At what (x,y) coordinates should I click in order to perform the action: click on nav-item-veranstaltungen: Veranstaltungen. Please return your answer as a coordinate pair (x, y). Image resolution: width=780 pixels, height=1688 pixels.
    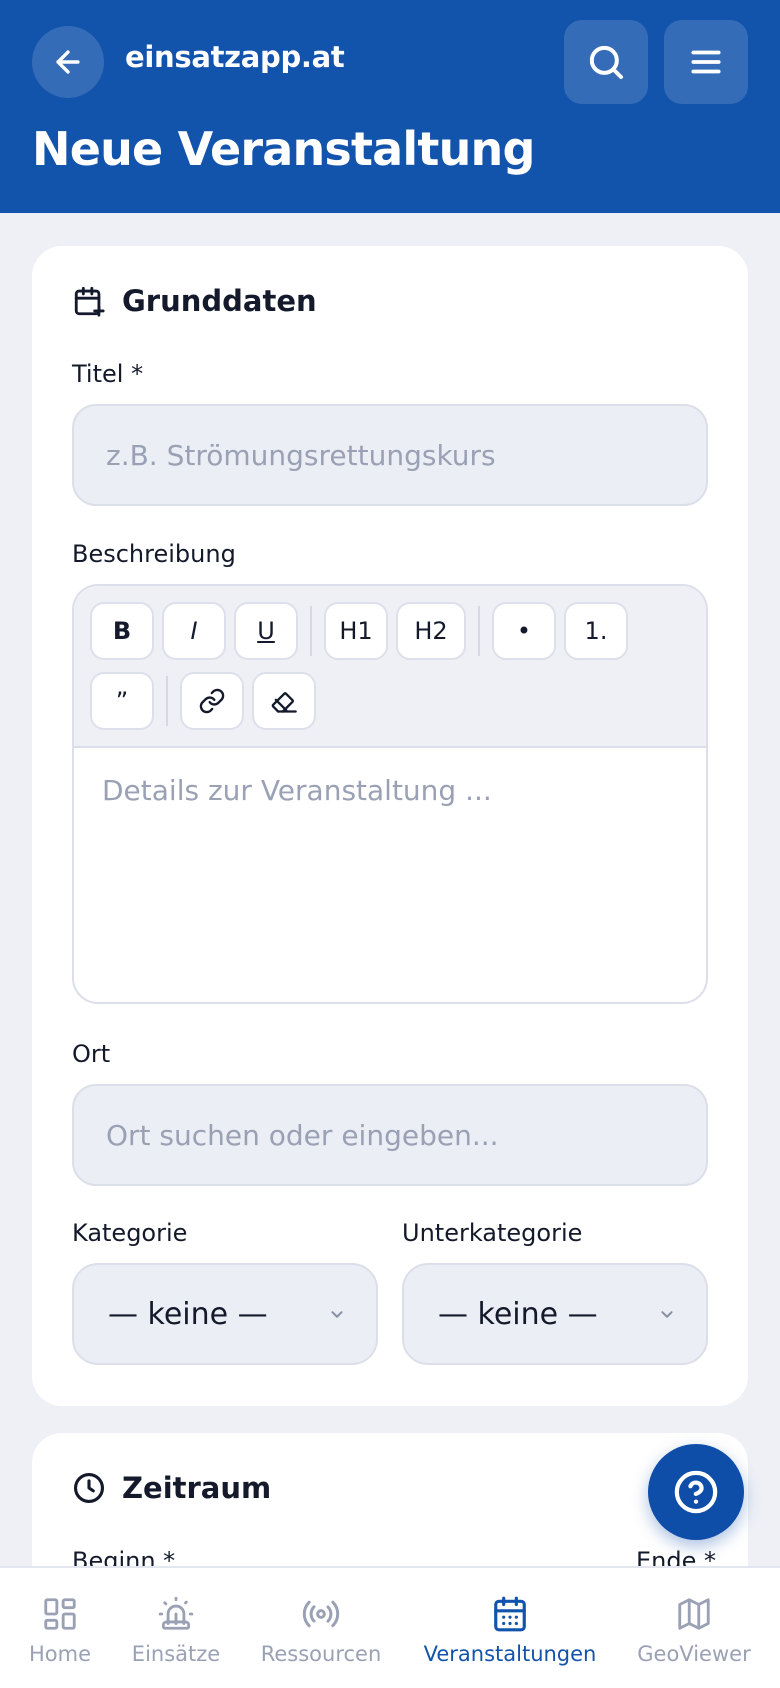
    Looking at the image, I should click on (510, 1628).